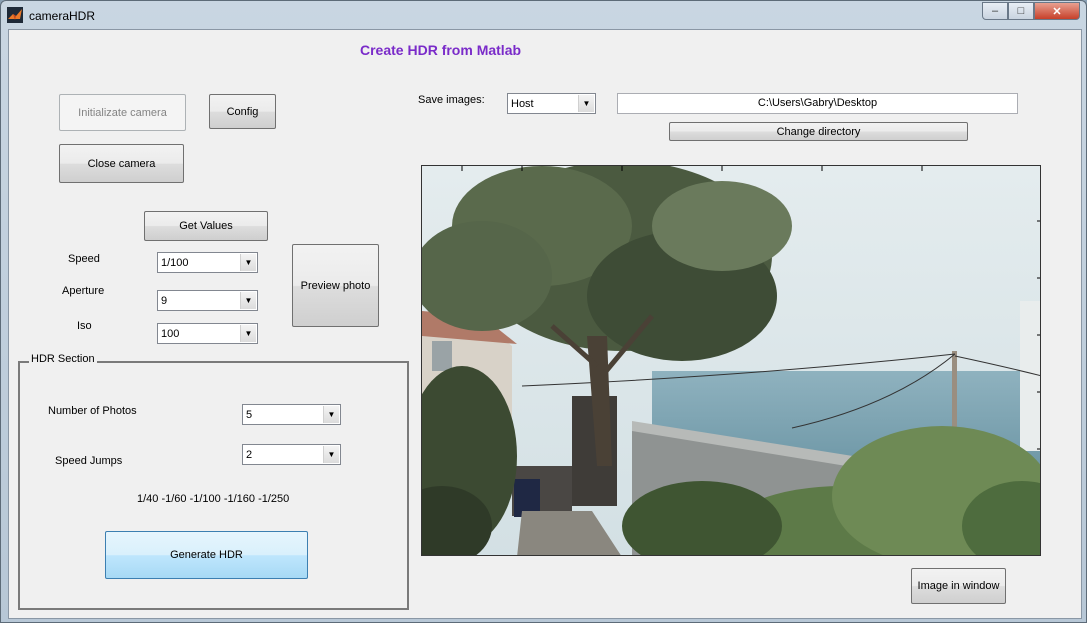 The width and height of the screenshot is (1087, 623). Describe the element at coordinates (242, 111) in the screenshot. I see `config-button: Config` at that location.